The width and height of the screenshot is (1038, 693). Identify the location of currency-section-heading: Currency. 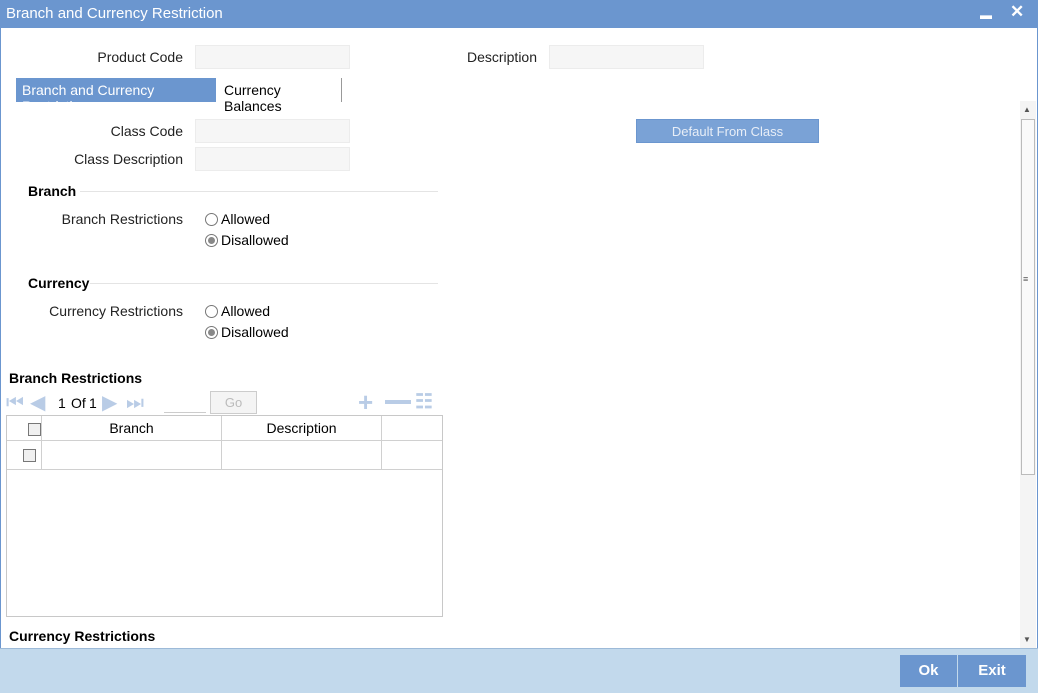
(59, 283).